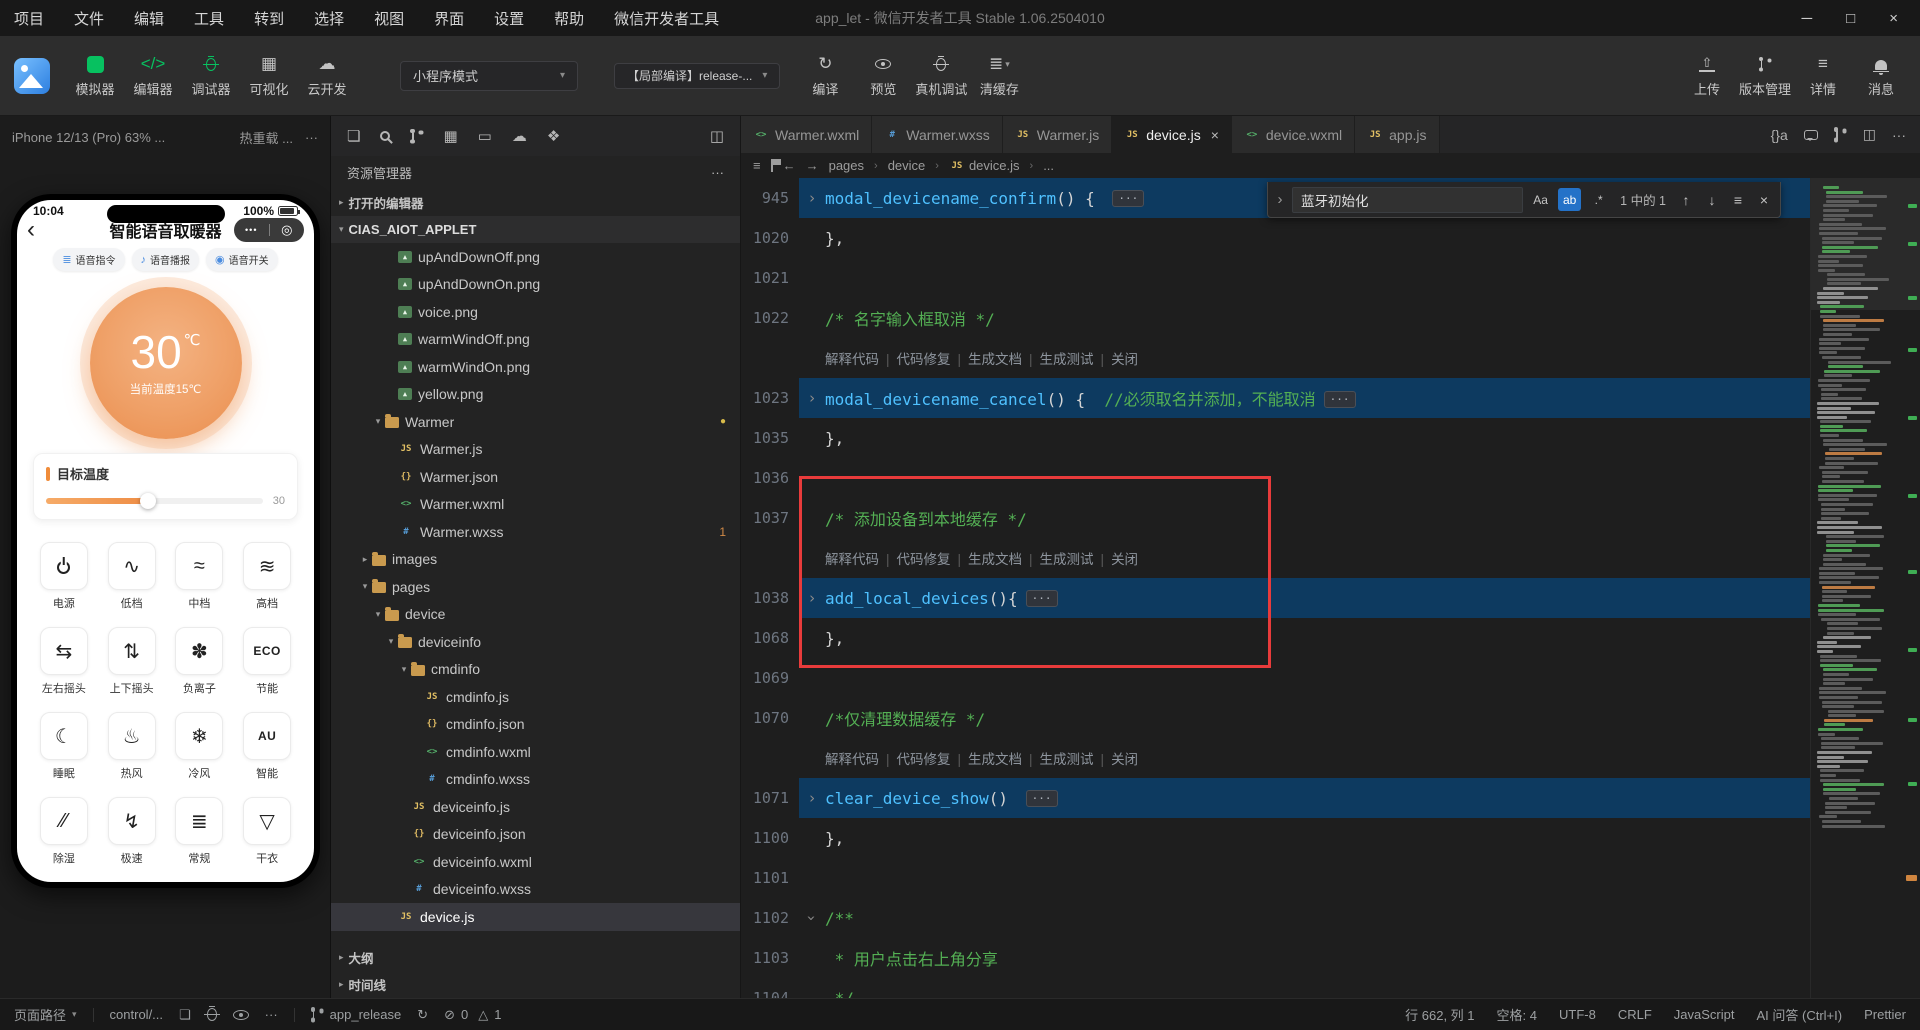  I want to click on code-line: 1022/* 名字输入框取消 */, so click(1330, 318).